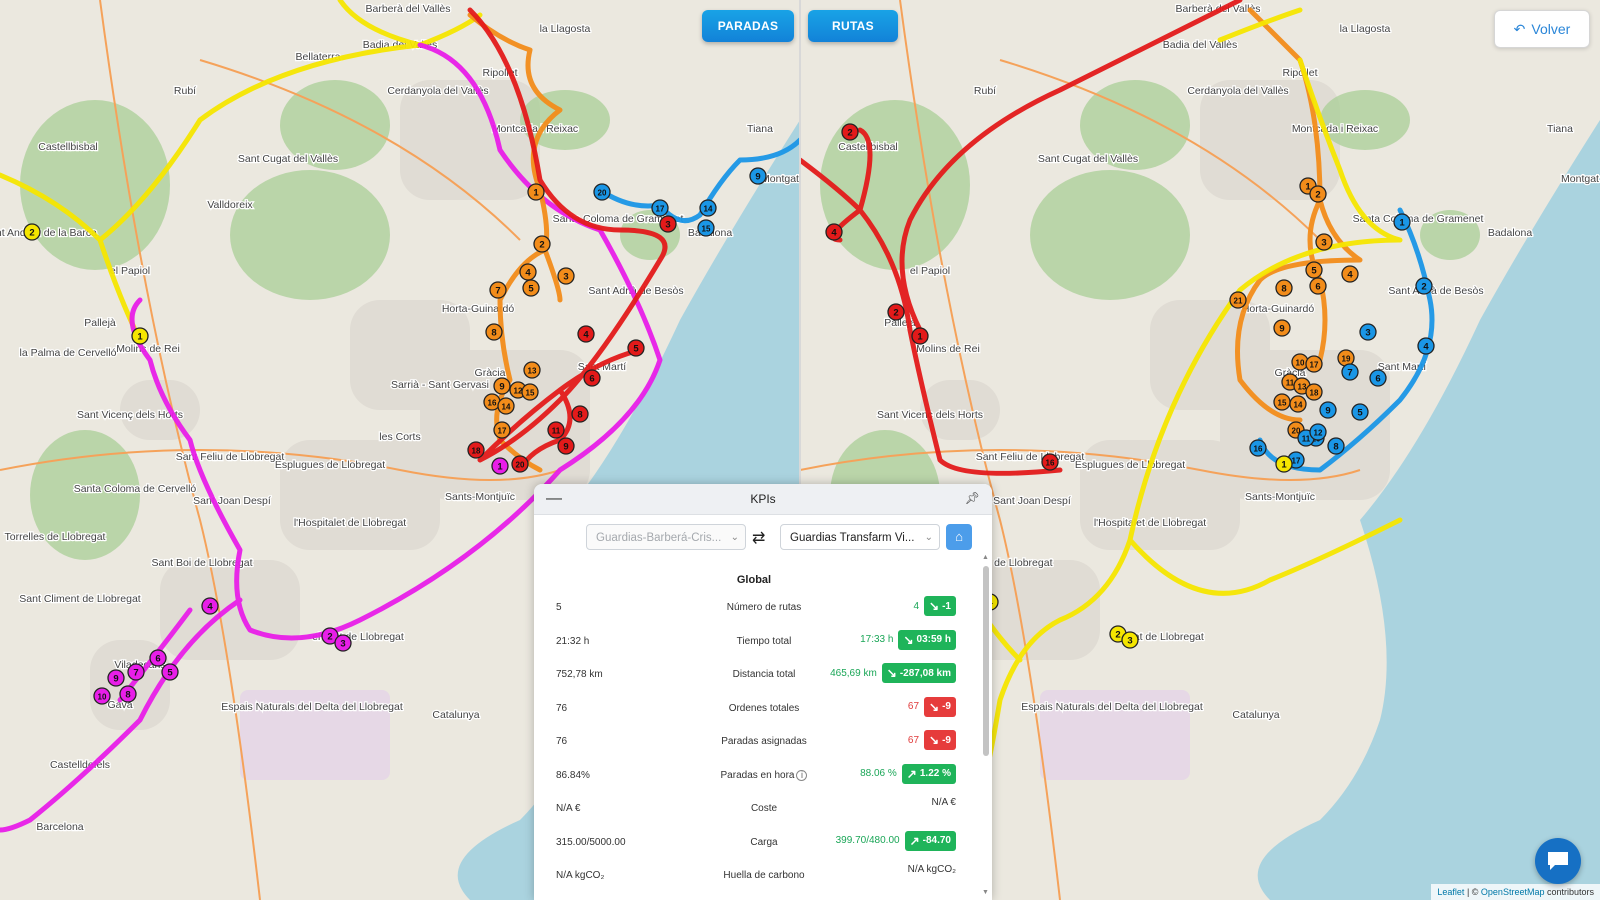  Describe the element at coordinates (1513, 892) in the screenshot. I see `osm-link: OpenStreetMap` at that location.